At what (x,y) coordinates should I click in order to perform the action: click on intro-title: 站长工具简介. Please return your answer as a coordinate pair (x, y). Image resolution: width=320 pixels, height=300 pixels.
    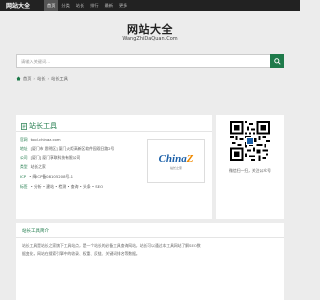
    Looking at the image, I should click on (35, 231).